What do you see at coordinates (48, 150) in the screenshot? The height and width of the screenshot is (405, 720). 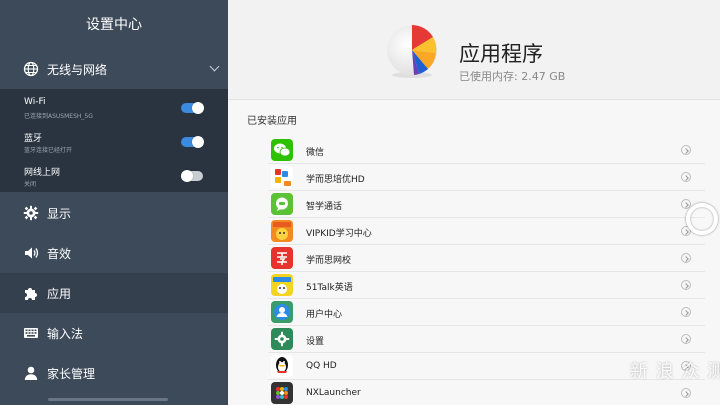 I see `bluetooth-status: 蓝牙连接已经打开` at bounding box center [48, 150].